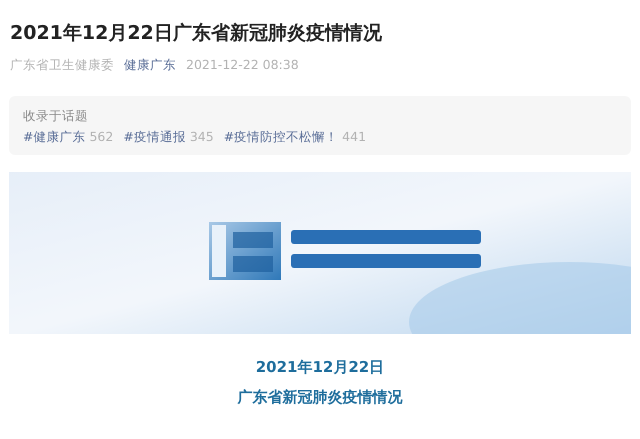 This screenshot has height=439, width=640. I want to click on publish-date: 2021-12-22 08:38, so click(242, 65).